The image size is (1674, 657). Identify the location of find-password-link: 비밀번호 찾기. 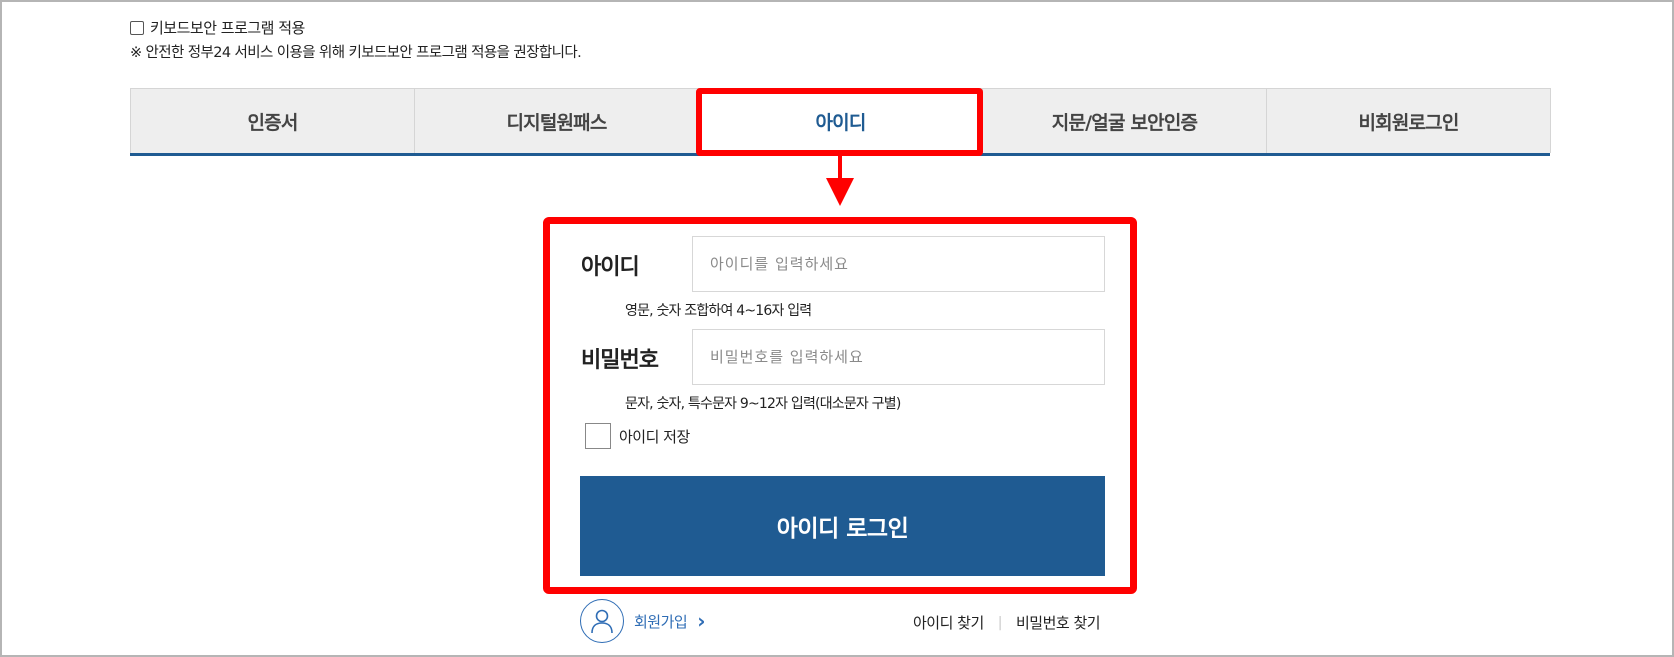
(1058, 622).